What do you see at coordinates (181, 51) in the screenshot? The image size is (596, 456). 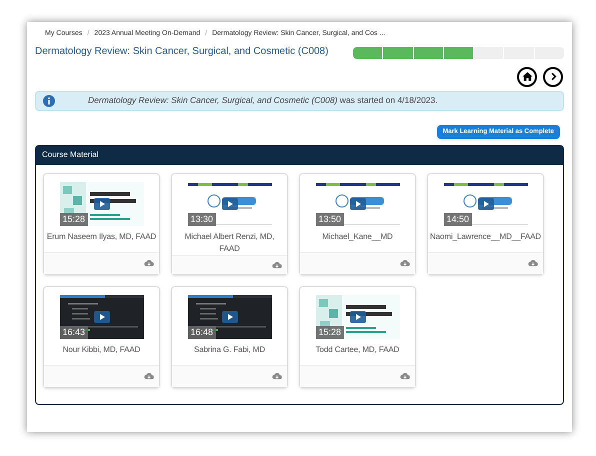 I see `course-title: Dermatology Review: Skin Cancer, Surgical, and Cosmetic (C008)` at bounding box center [181, 51].